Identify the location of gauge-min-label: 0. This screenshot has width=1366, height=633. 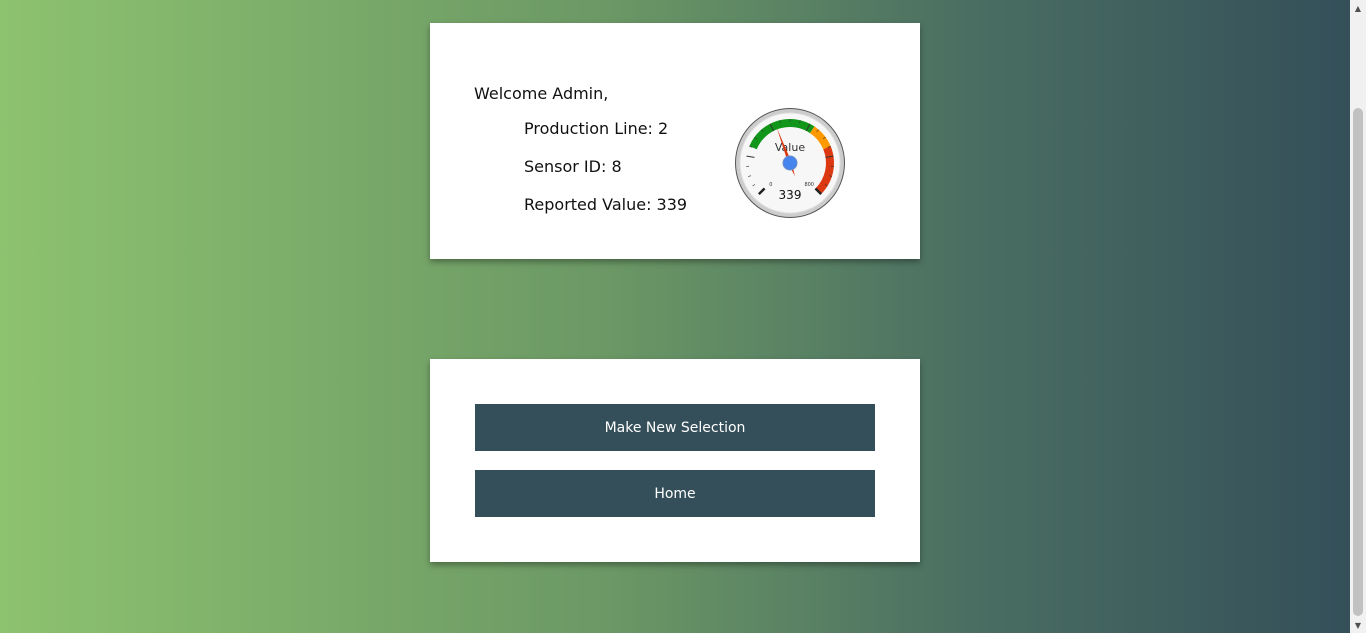
(770, 185).